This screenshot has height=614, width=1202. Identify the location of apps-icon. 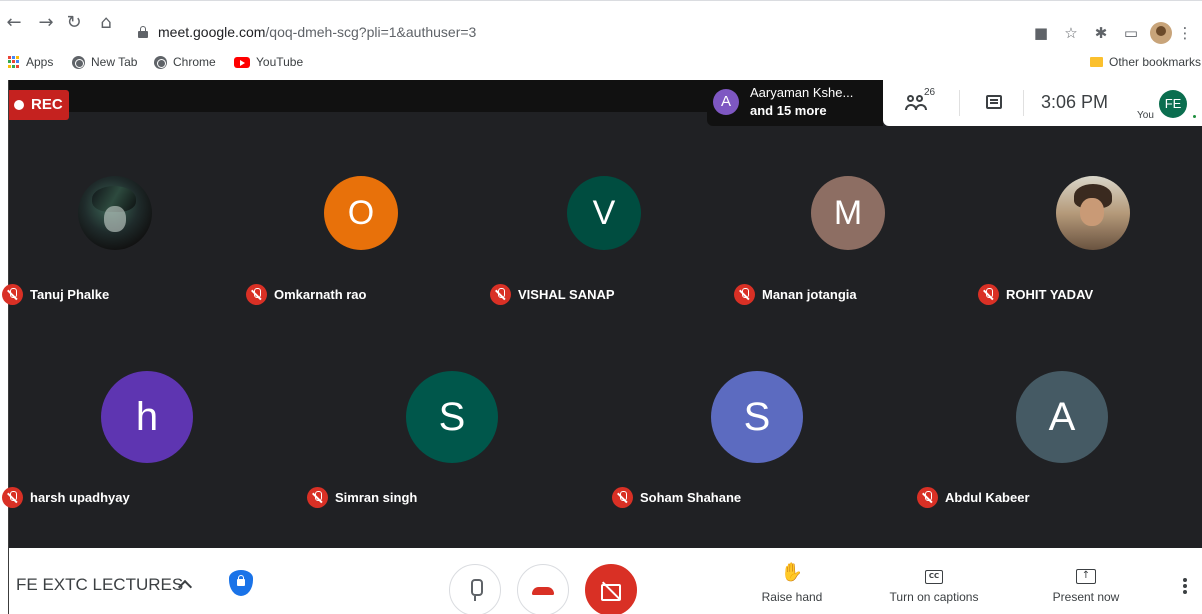
(14, 62).